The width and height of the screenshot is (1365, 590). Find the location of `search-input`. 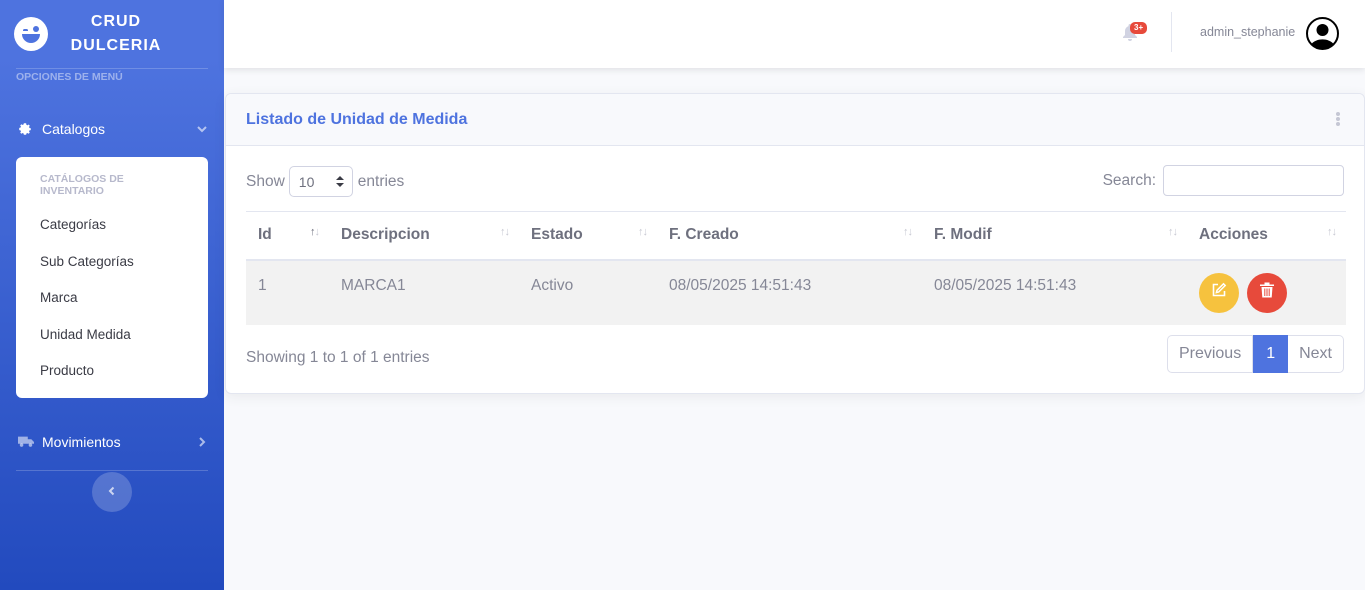

search-input is located at coordinates (1253, 180).